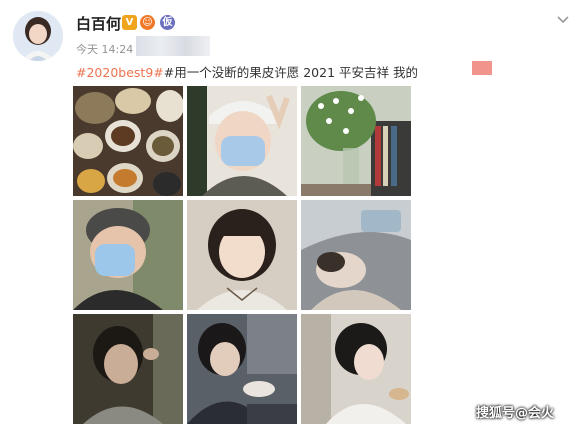  I want to click on post-timestamp: 今天 14:24, so click(104, 49).